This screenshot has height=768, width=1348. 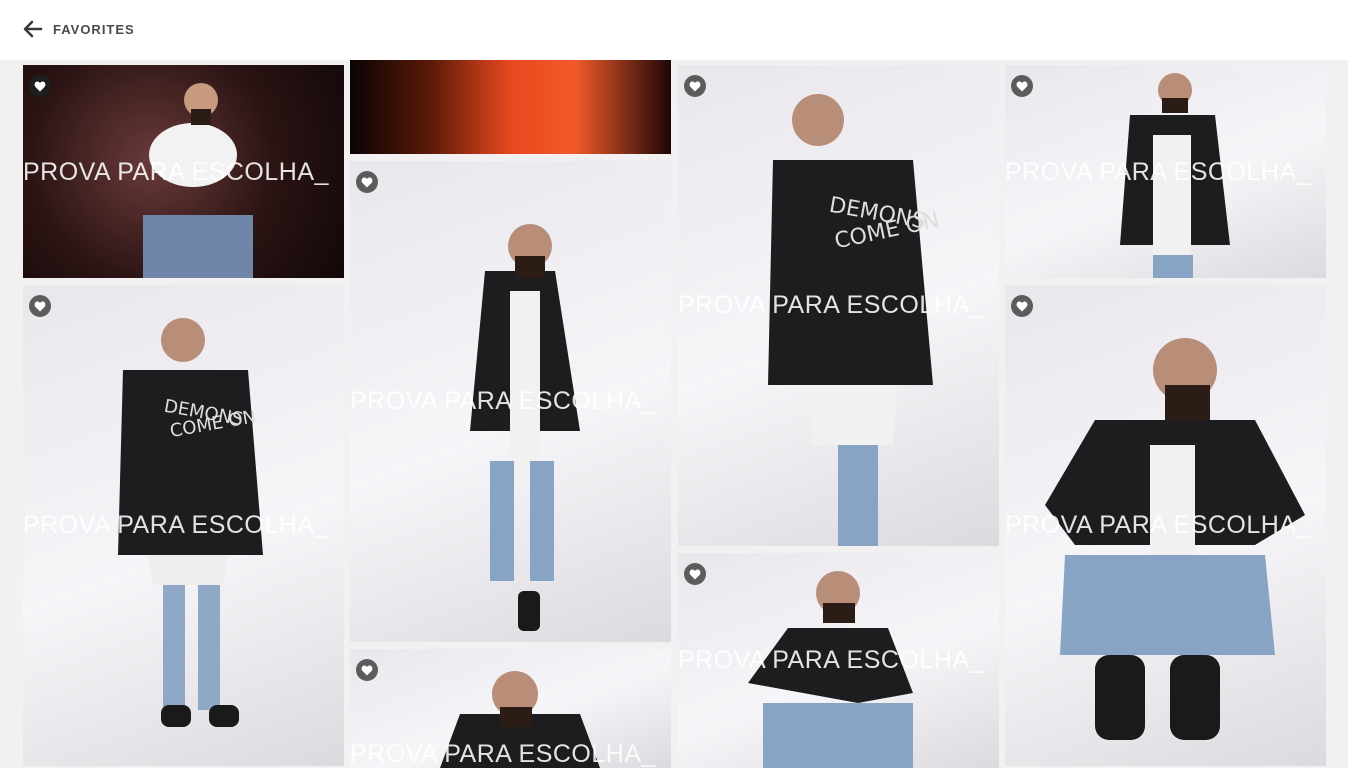 What do you see at coordinates (674, 30) in the screenshot?
I see `top-bar: FAVORITES` at bounding box center [674, 30].